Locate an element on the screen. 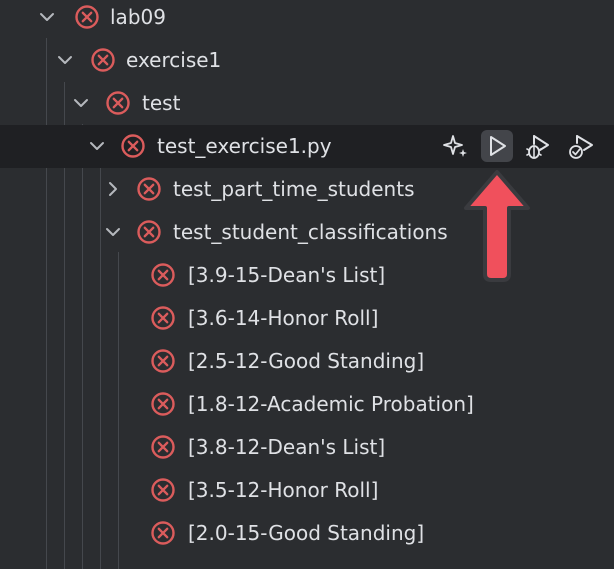 The height and width of the screenshot is (569, 614). tree-node-label: [3.5-12-Honor Roll] is located at coordinates (283, 490).